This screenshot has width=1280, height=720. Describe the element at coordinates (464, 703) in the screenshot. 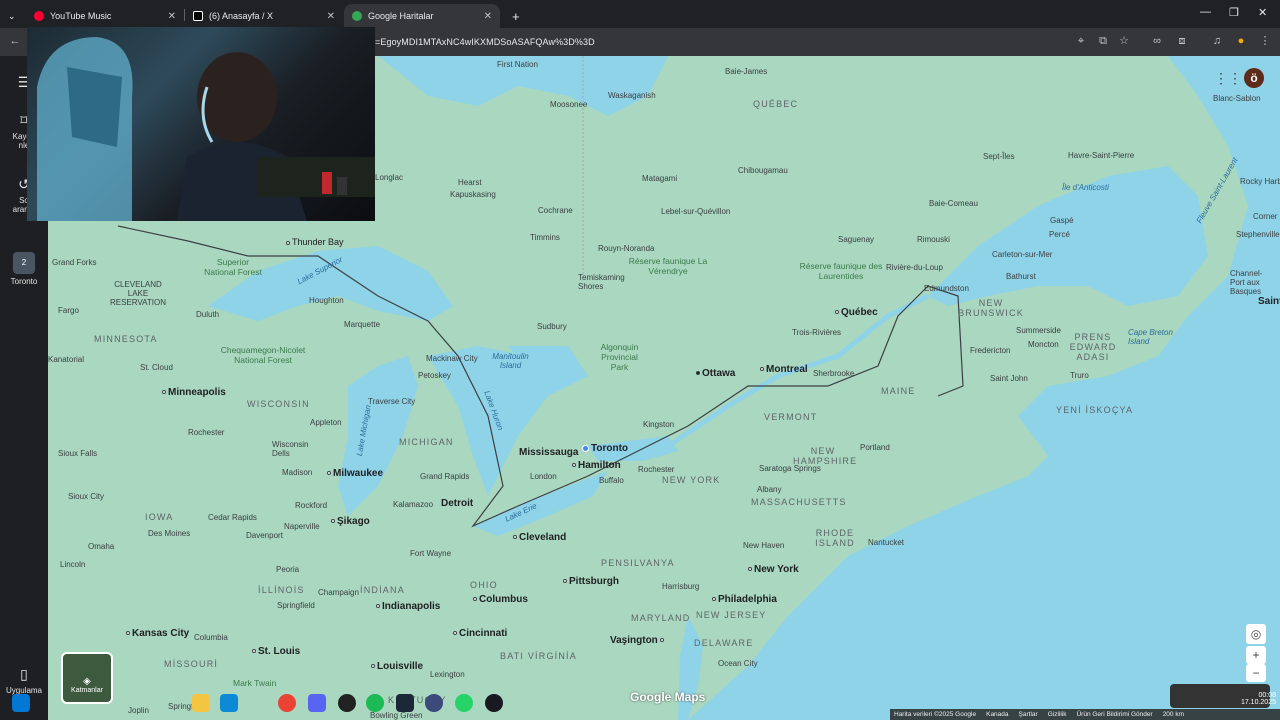

I see `whatsapp-icon` at that location.